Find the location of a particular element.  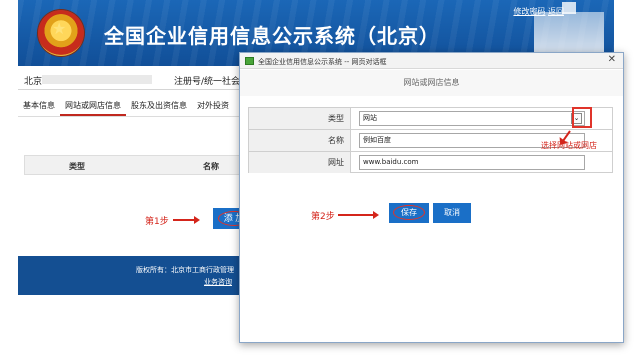

registration-number-label: 注册号/统一社会 is located at coordinates (207, 82).